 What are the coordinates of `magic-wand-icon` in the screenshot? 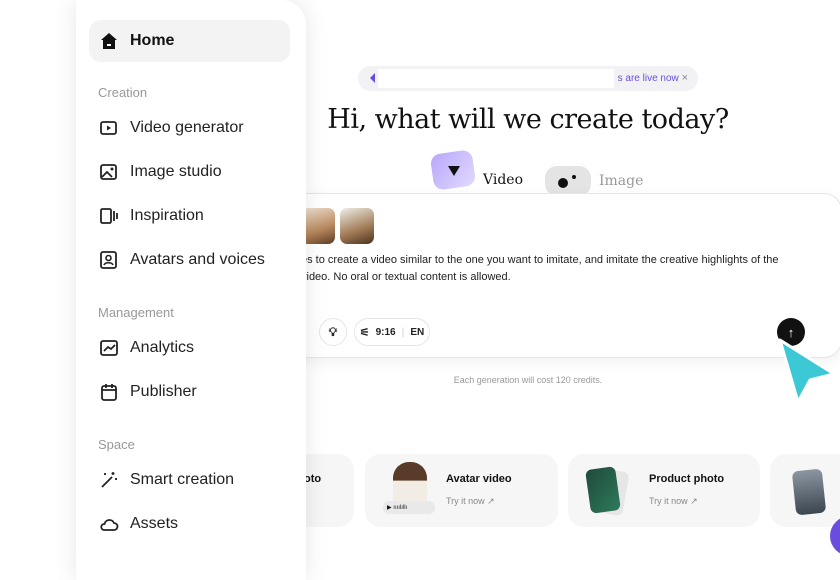 It's located at (109, 480).